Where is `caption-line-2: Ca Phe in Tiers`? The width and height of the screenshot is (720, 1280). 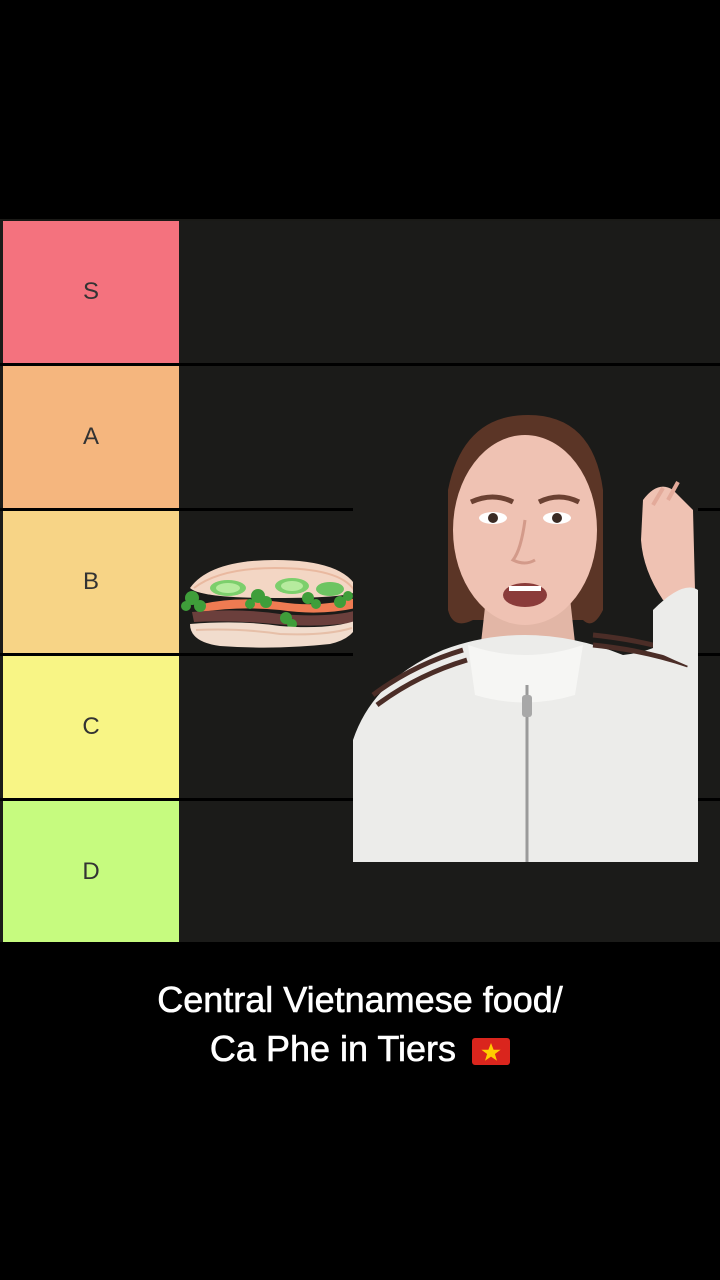
caption-line-2: Ca Phe in Tiers is located at coordinates (333, 1049).